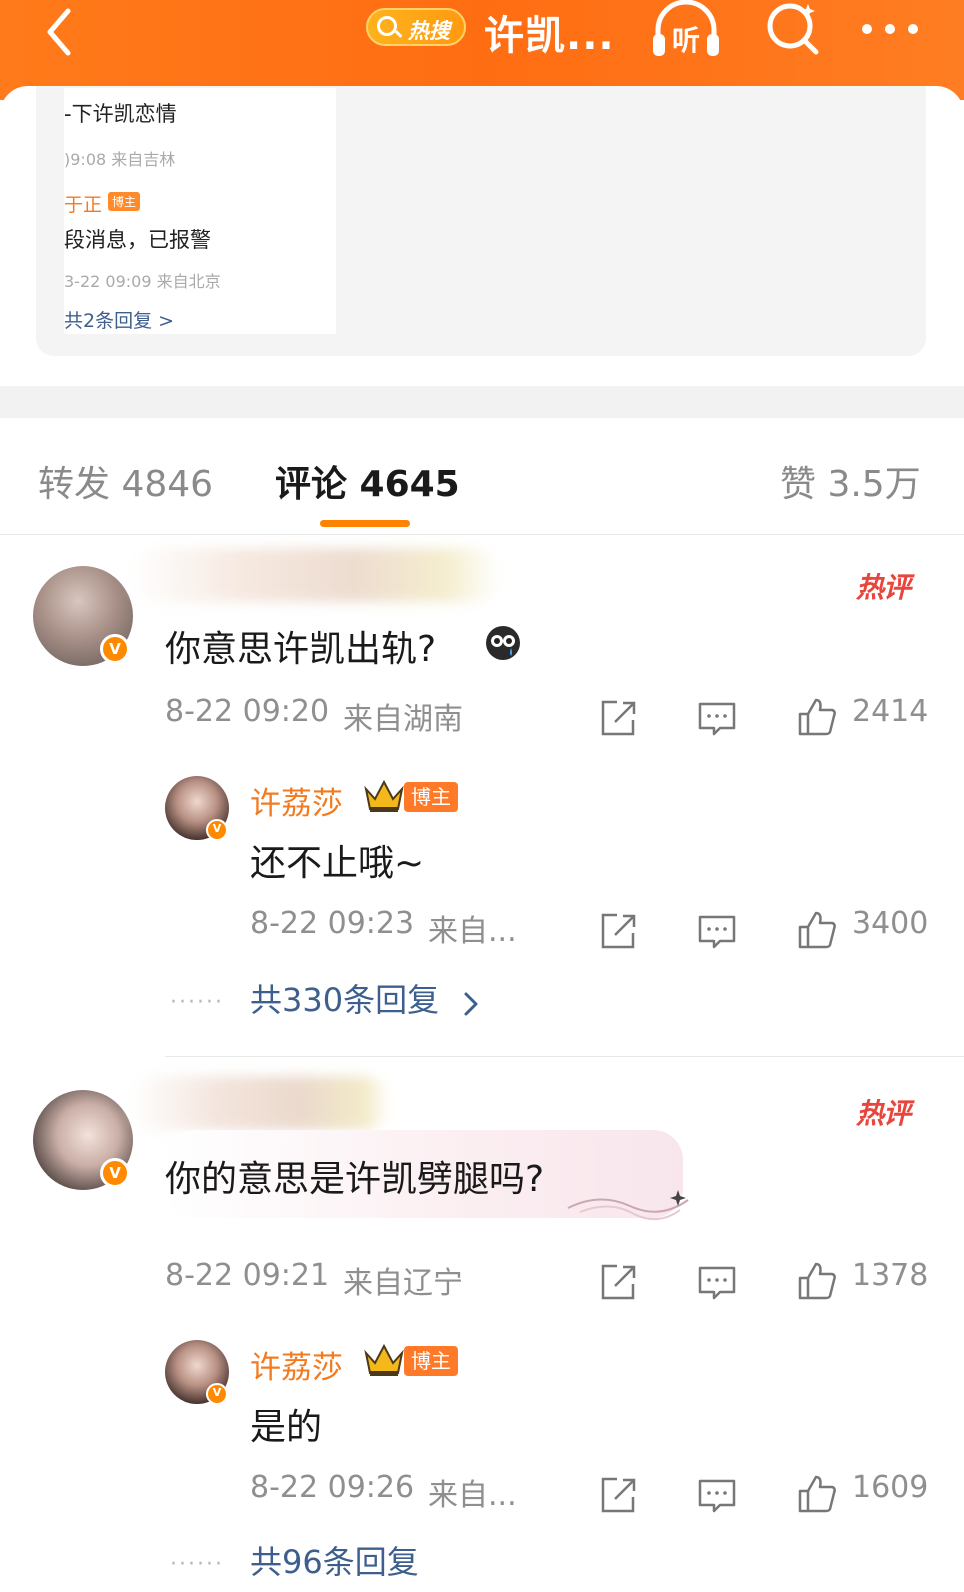 Image resolution: width=964 pixels, height=1592 pixels. What do you see at coordinates (564, 1056) in the screenshot?
I see `comment-divider` at bounding box center [564, 1056].